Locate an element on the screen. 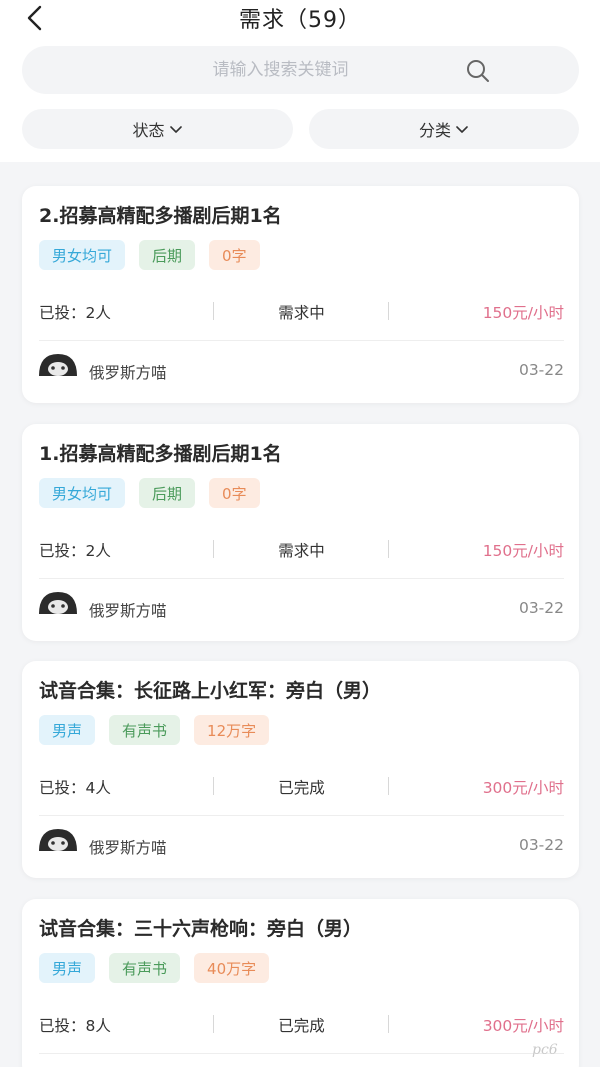 This screenshot has width=600, height=1067. card-stats: 已投：4人 已完成 300元/小时 is located at coordinates (301, 786).